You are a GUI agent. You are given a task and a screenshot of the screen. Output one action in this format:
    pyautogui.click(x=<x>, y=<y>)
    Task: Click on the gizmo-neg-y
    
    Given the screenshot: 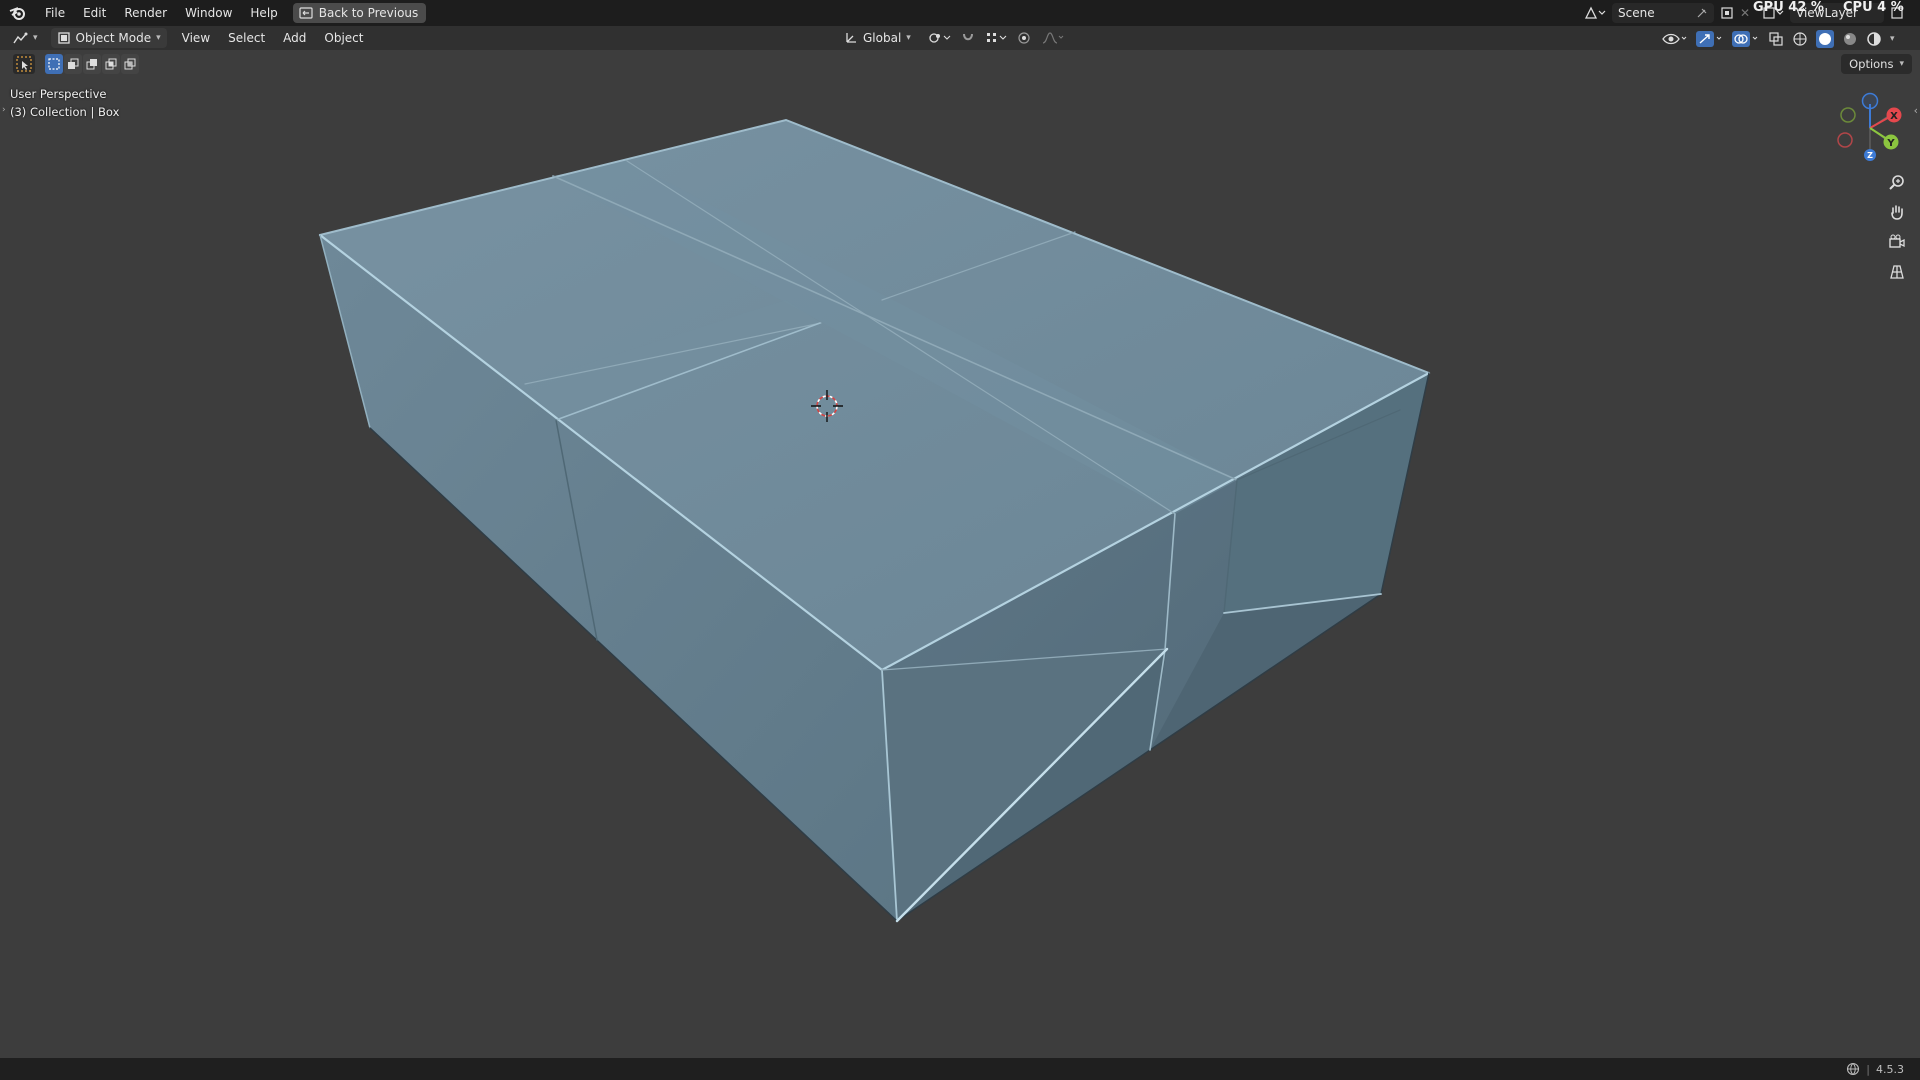 What is the action you would take?
    pyautogui.click(x=1848, y=115)
    